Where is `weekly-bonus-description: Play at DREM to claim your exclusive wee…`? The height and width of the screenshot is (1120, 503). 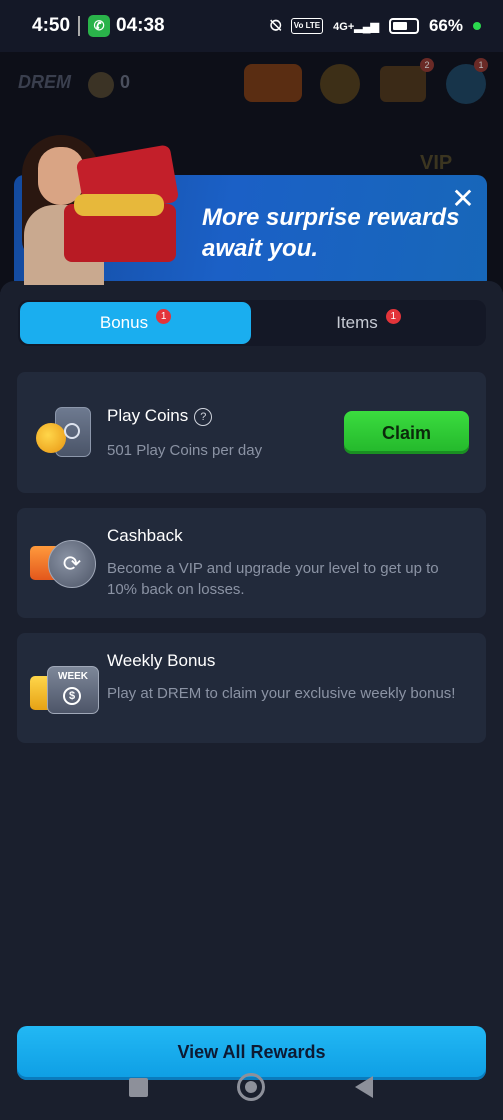
weekly-bonus-description: Play at DREM to claim your exclusive wee… is located at coordinates (281, 693).